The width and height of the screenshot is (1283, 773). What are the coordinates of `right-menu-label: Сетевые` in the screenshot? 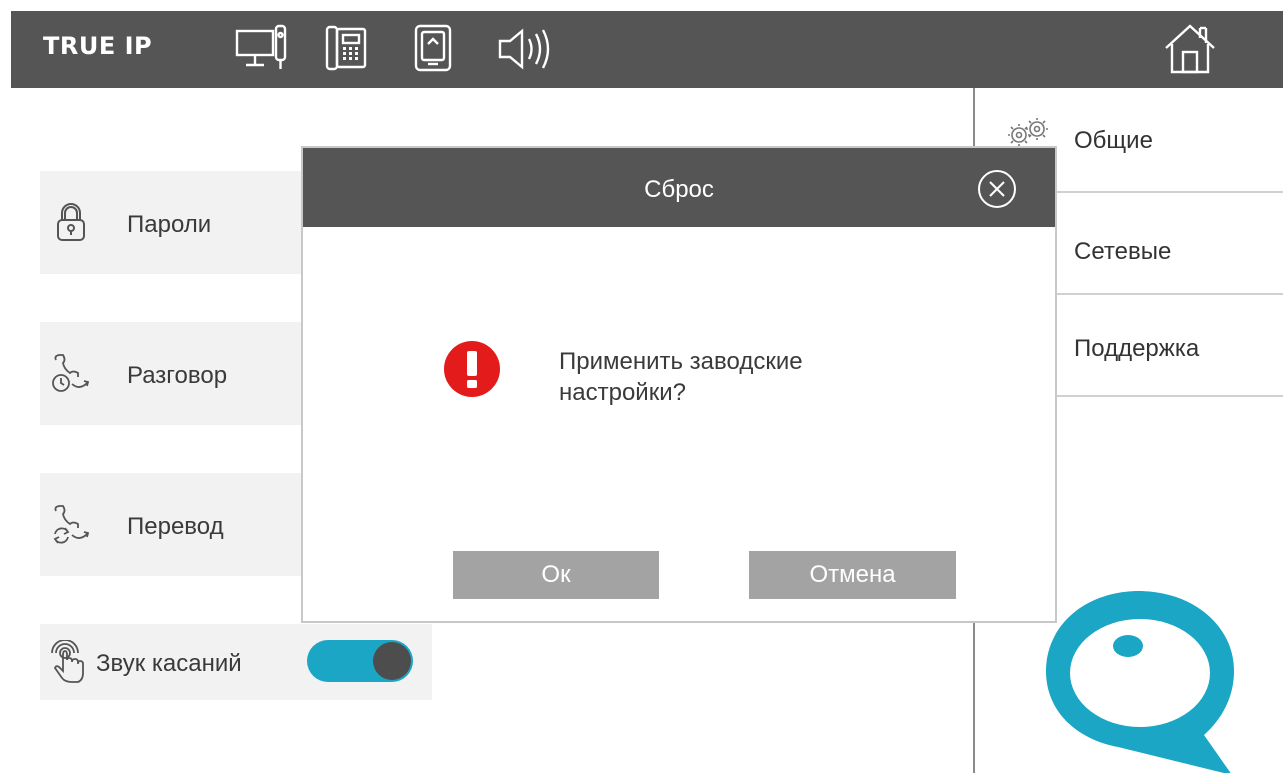 It's located at (1123, 251).